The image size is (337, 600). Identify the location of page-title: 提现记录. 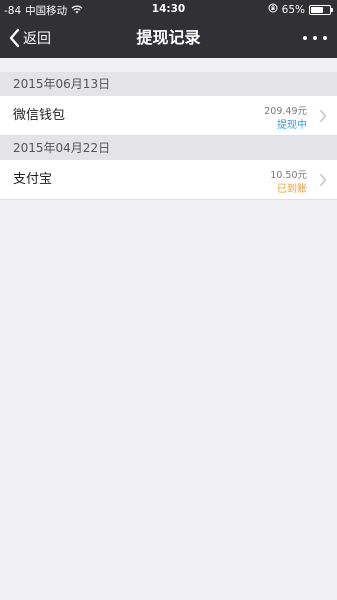
(168, 37).